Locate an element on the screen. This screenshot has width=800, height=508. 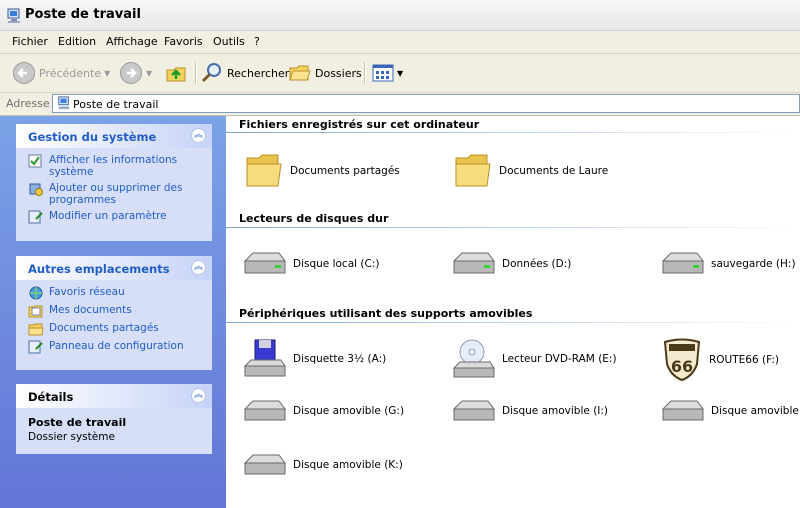
drive-item-j: Disque amovible (J:) is located at coordinates (729, 411).